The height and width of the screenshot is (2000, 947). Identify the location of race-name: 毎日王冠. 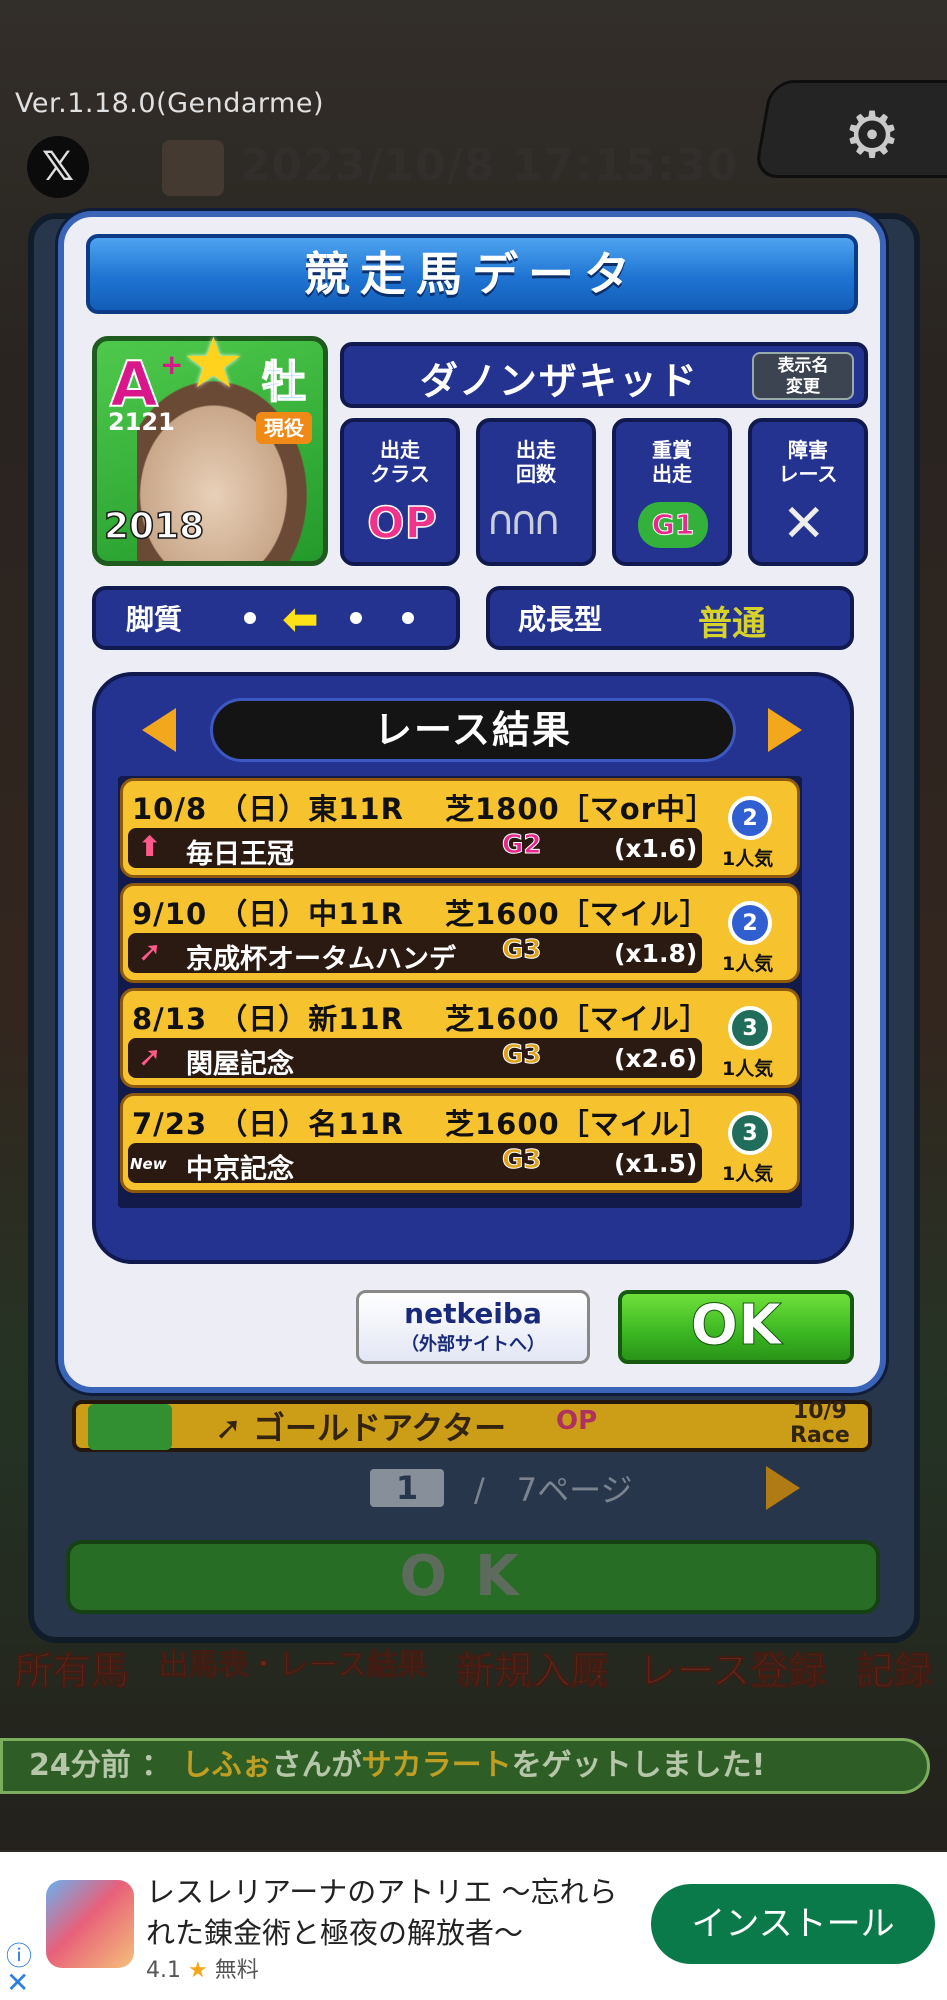
(240, 854).